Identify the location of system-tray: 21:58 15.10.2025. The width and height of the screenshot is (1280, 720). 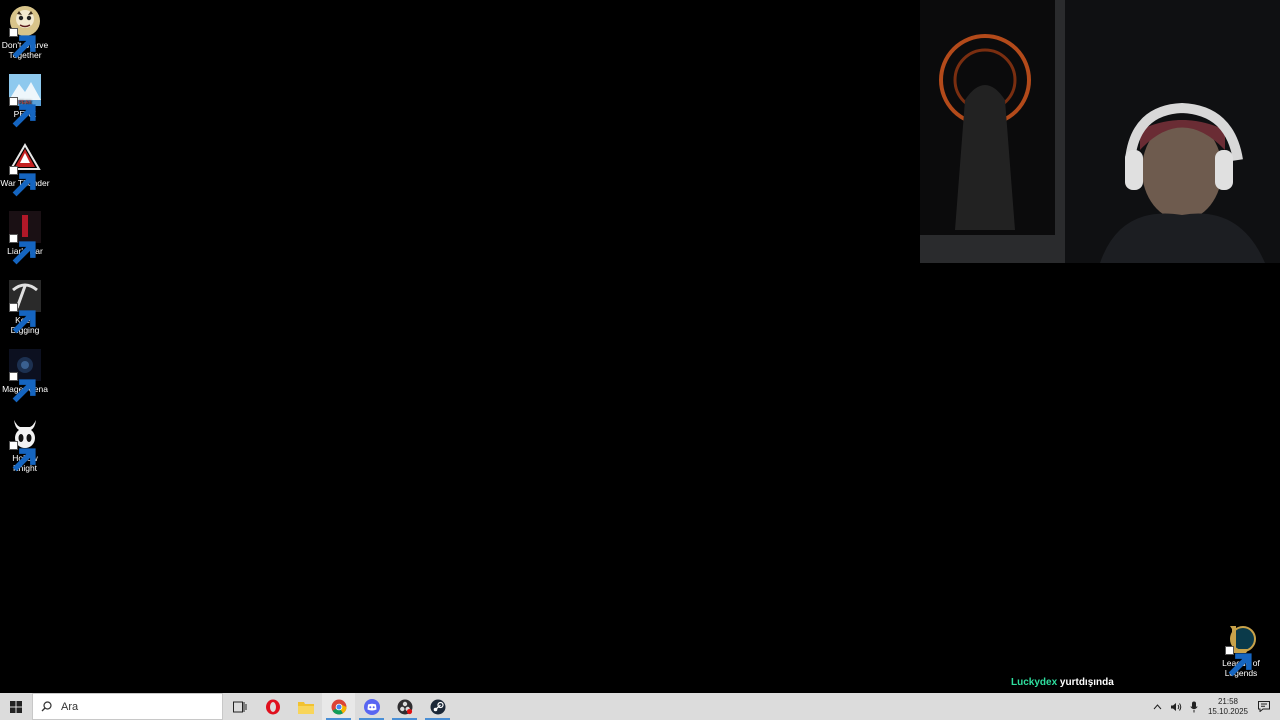
(1214, 706).